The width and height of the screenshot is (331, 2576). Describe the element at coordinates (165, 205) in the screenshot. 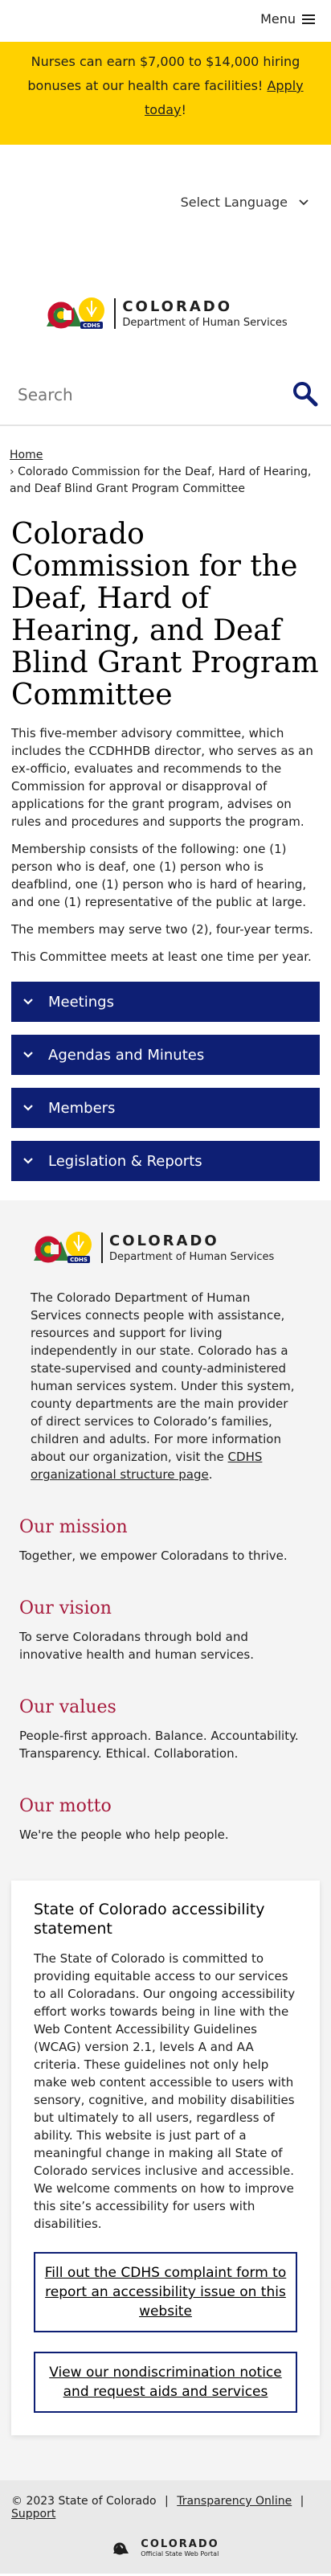

I see `language-area: Select Language` at that location.